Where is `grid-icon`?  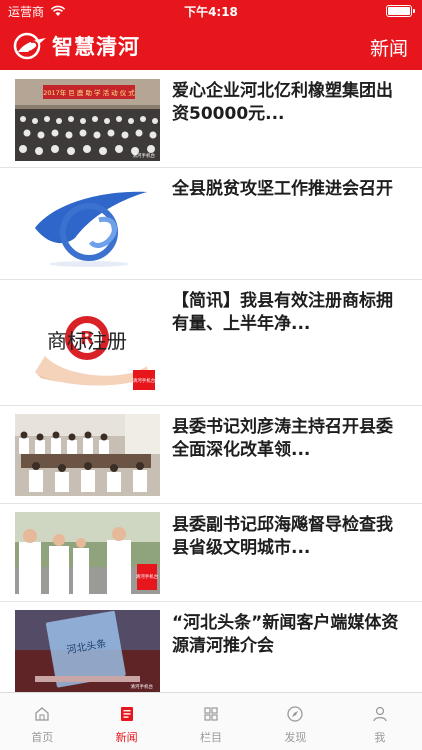 grid-icon is located at coordinates (211, 714).